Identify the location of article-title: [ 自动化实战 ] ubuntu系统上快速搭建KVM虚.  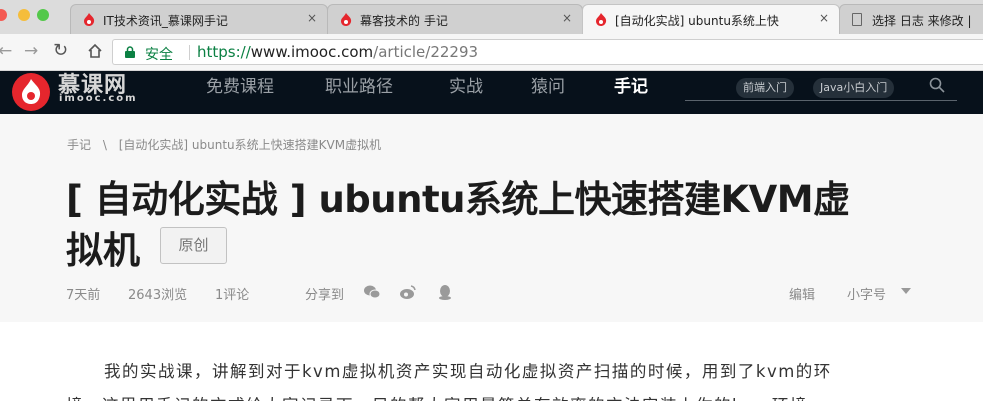
(458, 199).